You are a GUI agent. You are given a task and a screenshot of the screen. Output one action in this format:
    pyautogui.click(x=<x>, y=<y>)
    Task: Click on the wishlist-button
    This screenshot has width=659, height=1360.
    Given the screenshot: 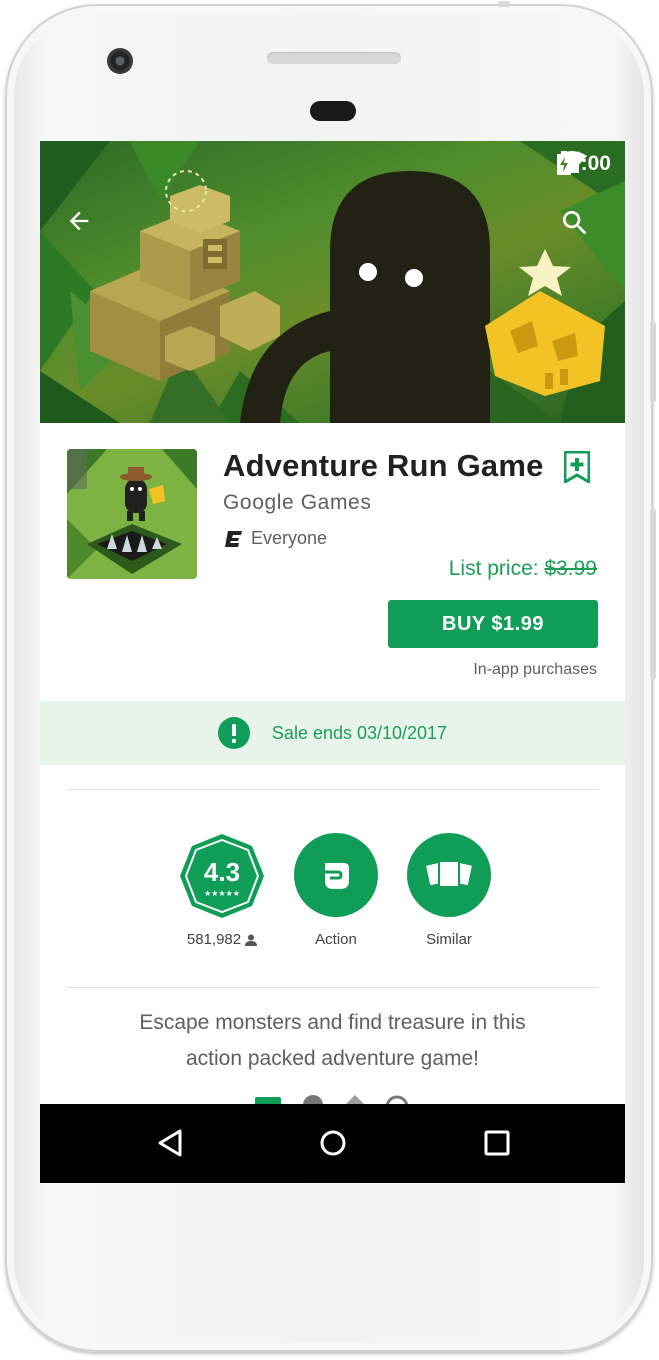 What is the action you would take?
    pyautogui.click(x=579, y=468)
    